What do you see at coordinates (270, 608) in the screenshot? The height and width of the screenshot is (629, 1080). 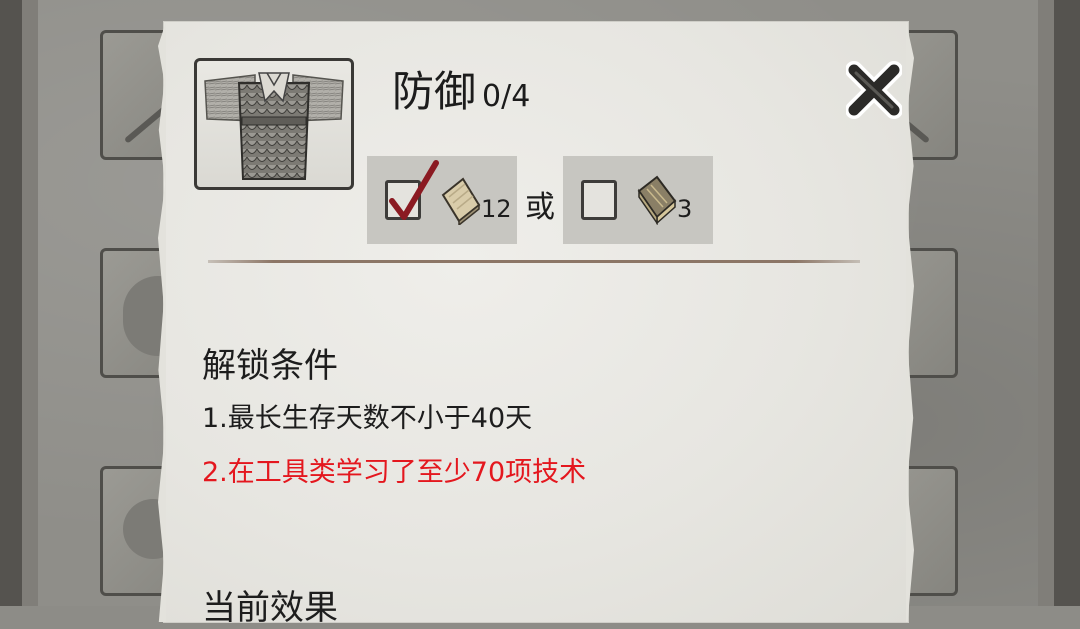 I see `effect-heading: 当前效果` at bounding box center [270, 608].